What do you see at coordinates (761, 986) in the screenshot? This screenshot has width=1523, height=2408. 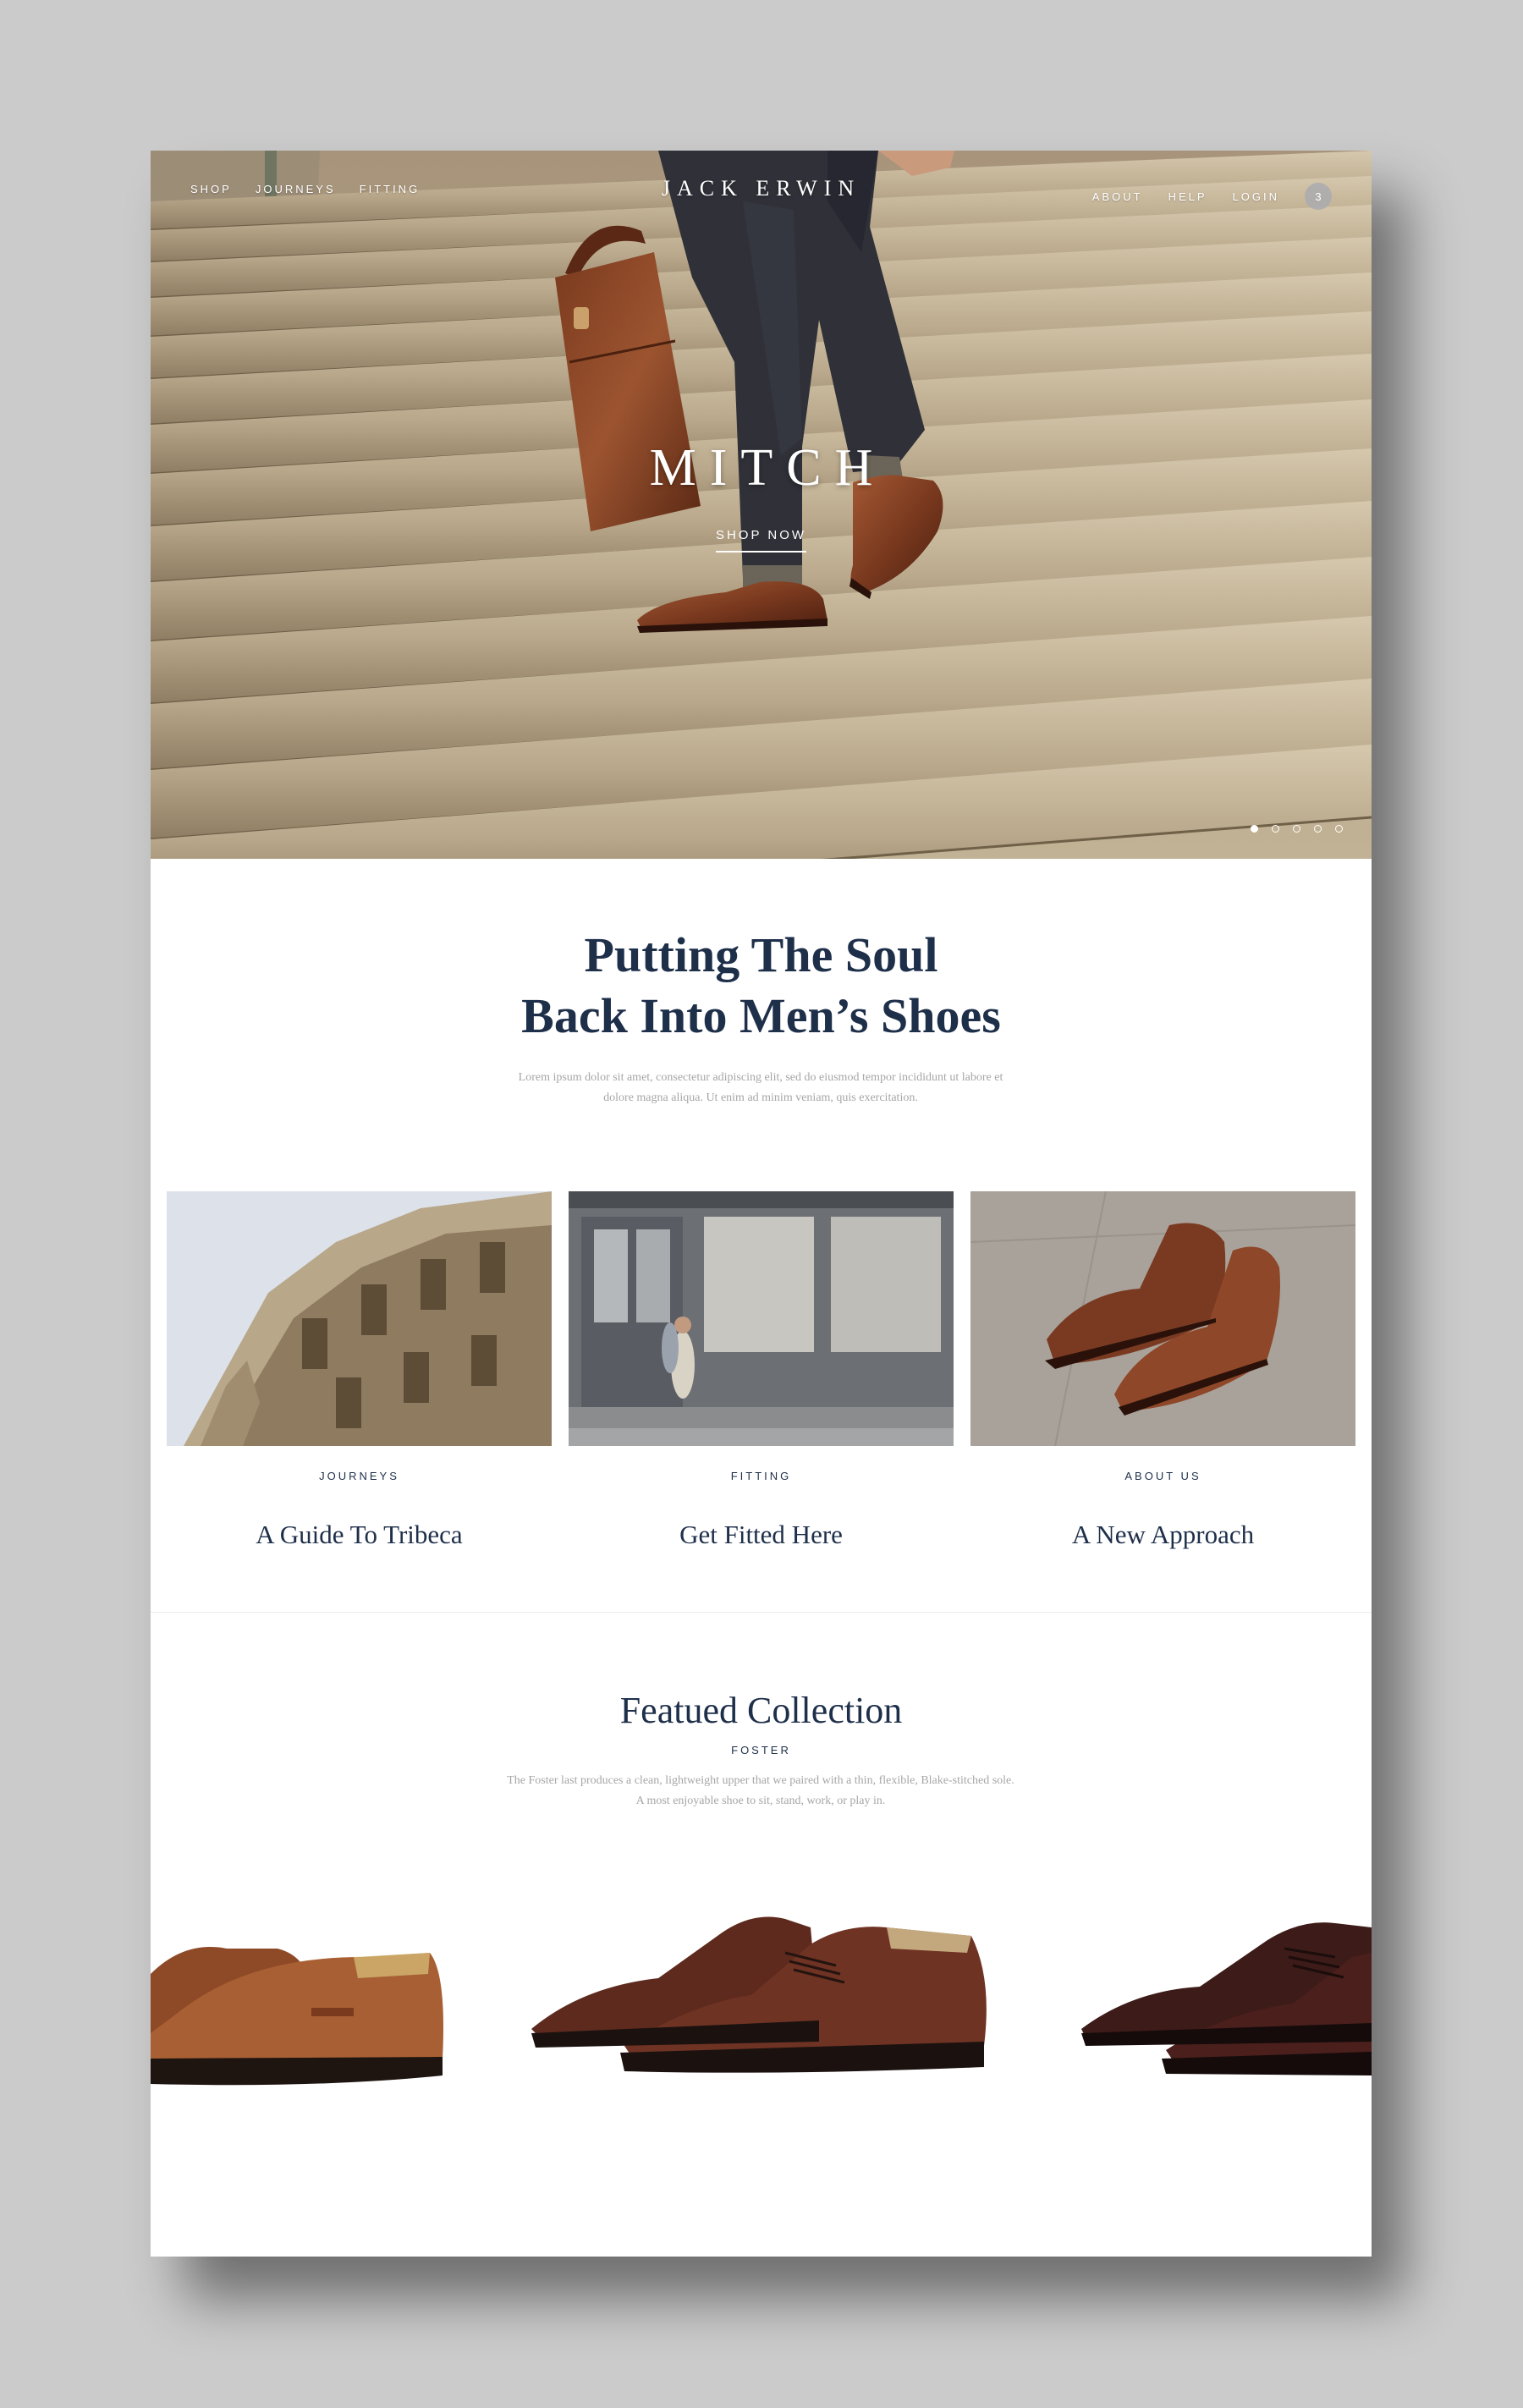 I see `intro-heading: Putting The Soul Back Into Men’s Shoes` at bounding box center [761, 986].